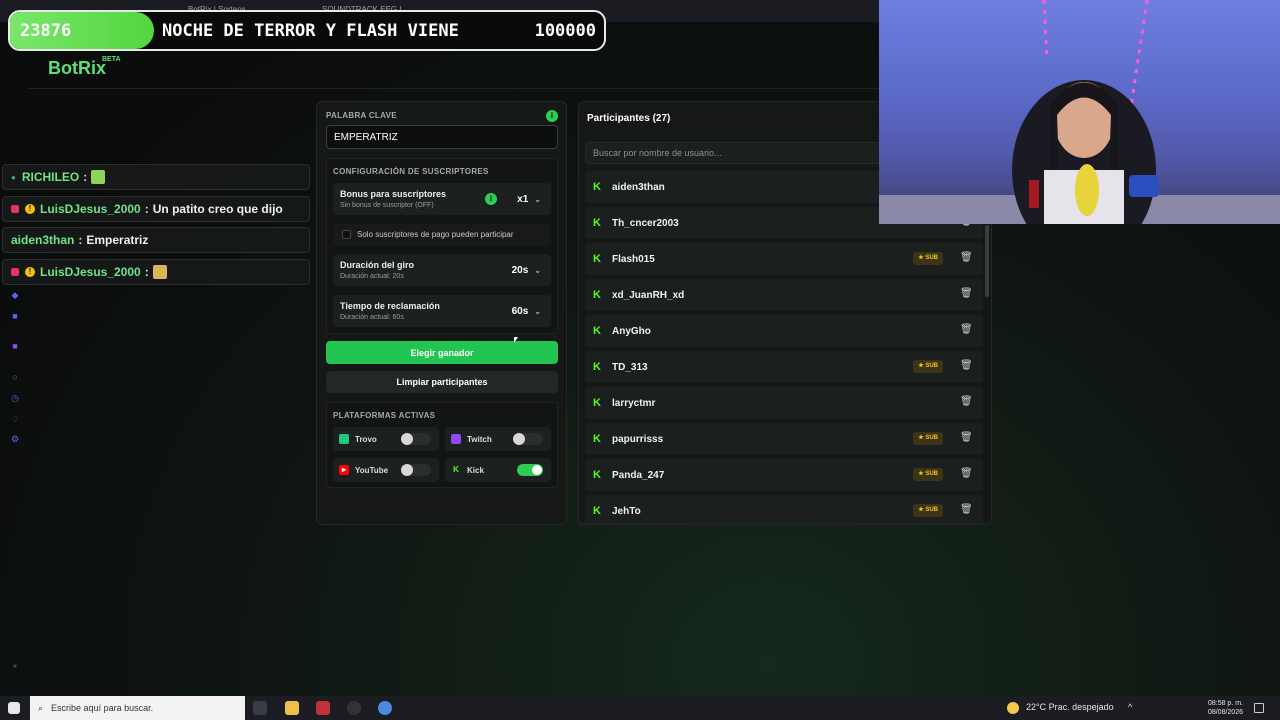 Image resolution: width=1280 pixels, height=720 pixels. I want to click on claim-time-title: Tiempo de reclamación, so click(390, 306).